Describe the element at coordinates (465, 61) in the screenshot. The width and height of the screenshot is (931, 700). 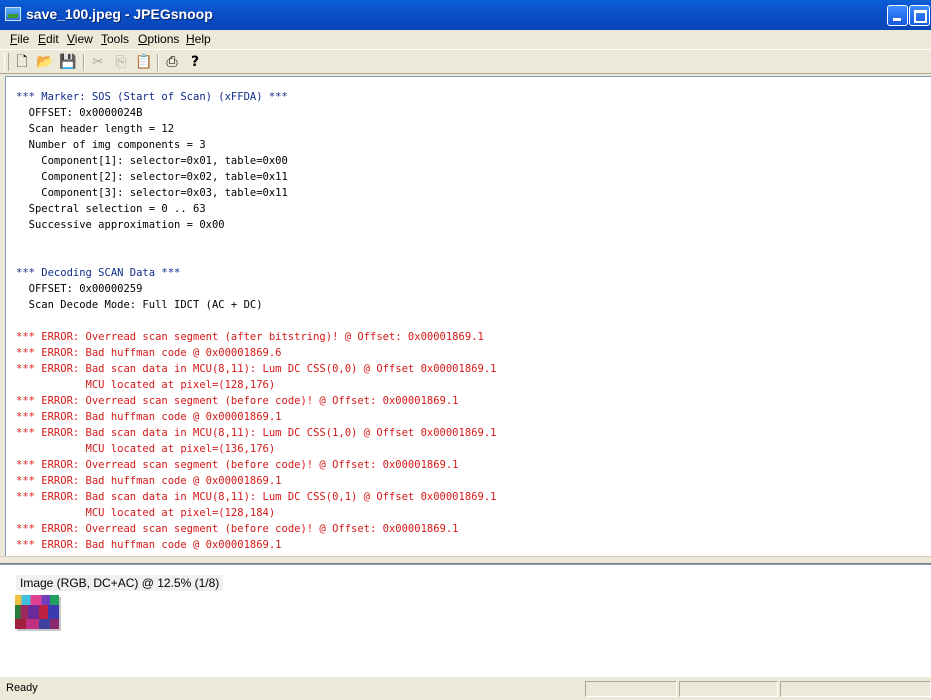
I see `toolbar: 🗋 📂 💾 ✂ ⎘ 📋 ⎙ ?` at that location.